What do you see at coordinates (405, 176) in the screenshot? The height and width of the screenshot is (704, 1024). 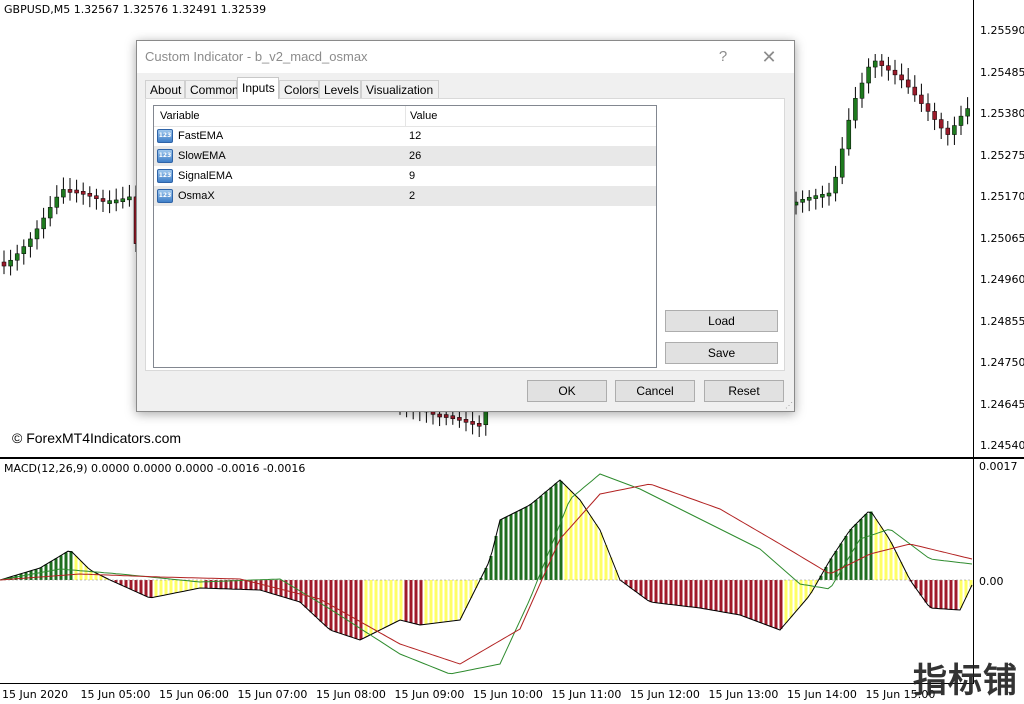 I see `input-row: 123 SignalEMA 9` at bounding box center [405, 176].